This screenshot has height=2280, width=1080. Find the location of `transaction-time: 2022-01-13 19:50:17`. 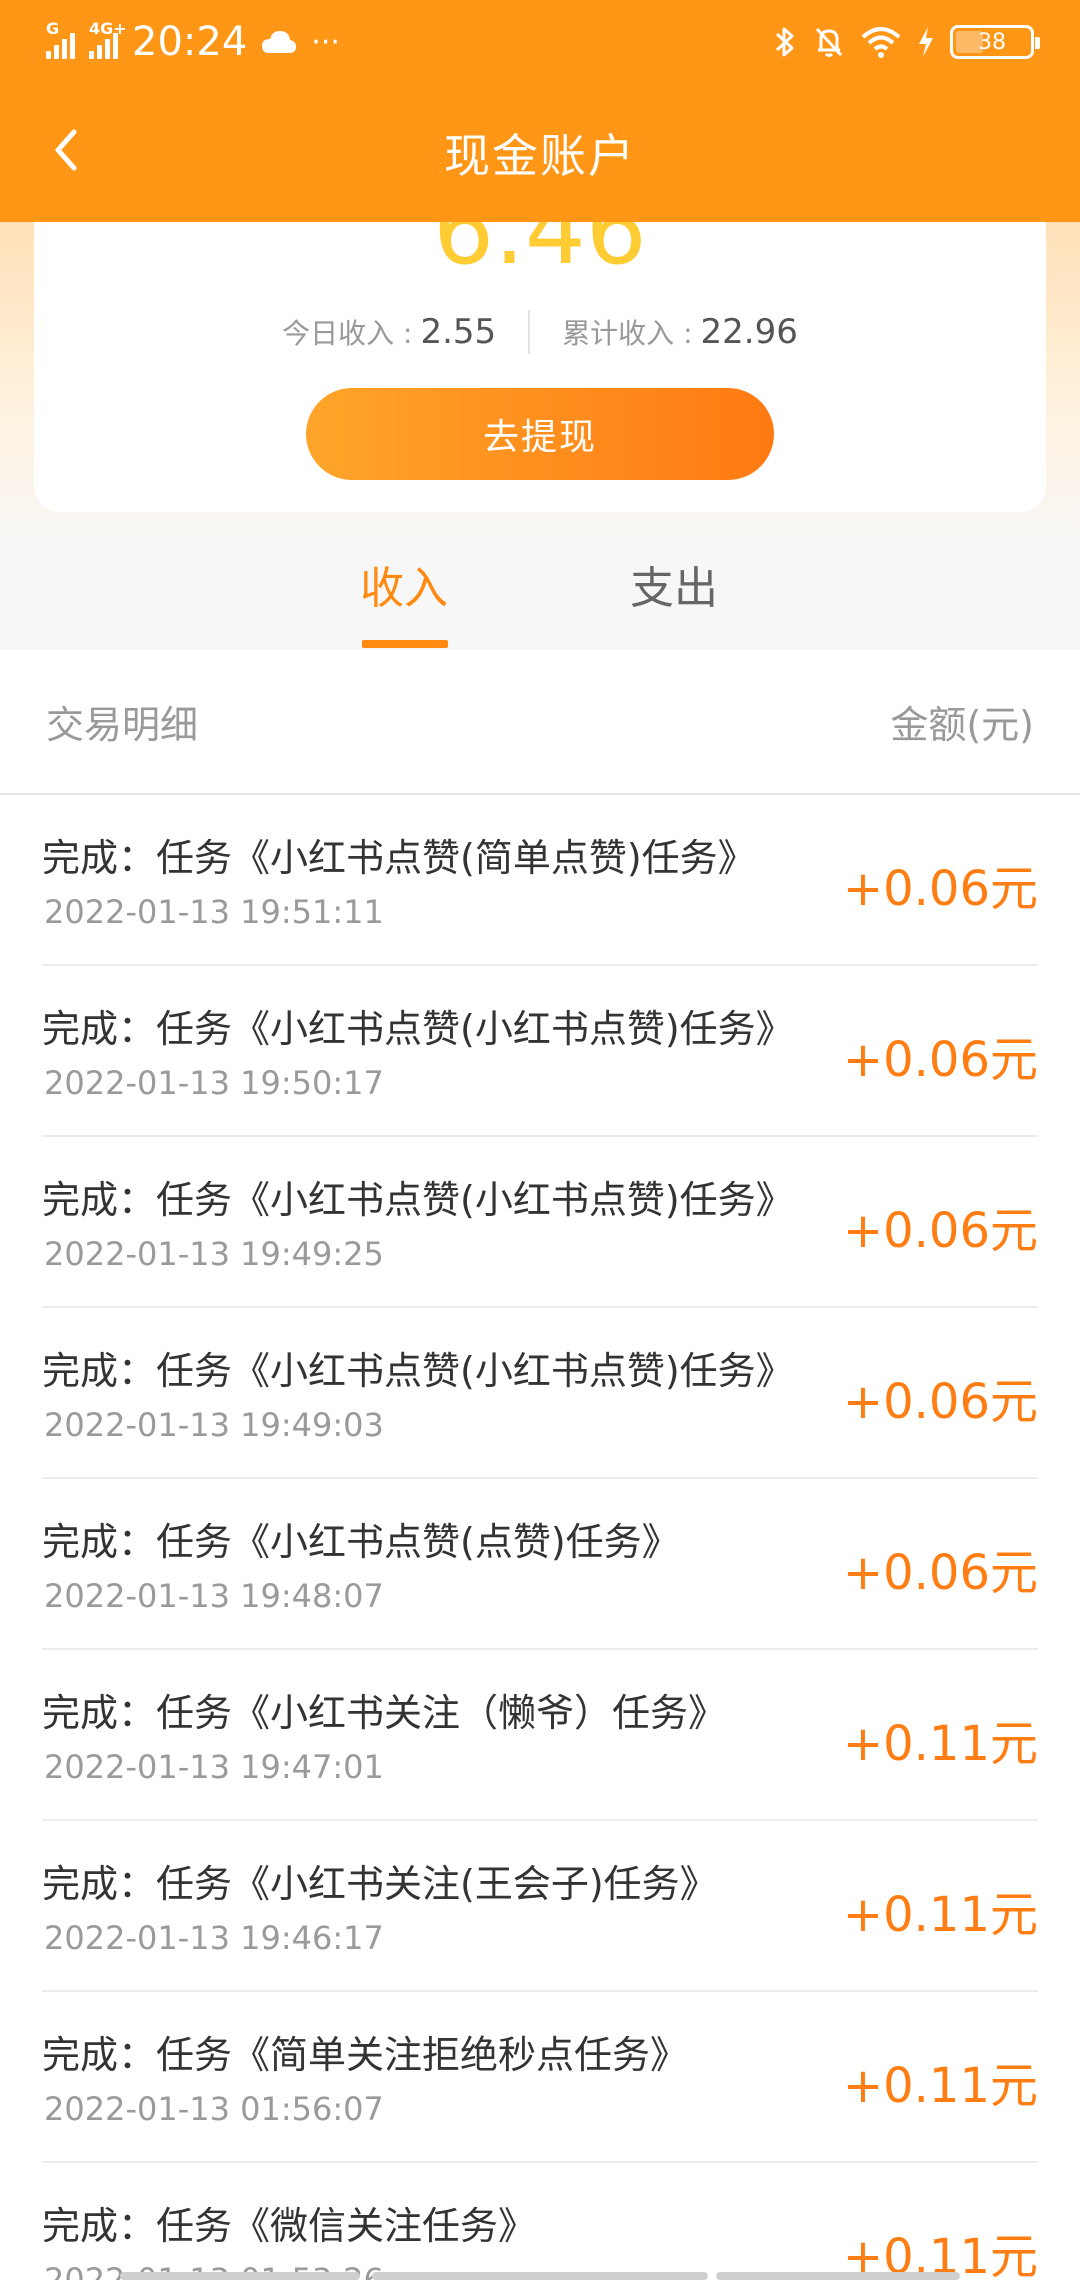

transaction-time: 2022-01-13 19:50:17 is located at coordinates (214, 1083).